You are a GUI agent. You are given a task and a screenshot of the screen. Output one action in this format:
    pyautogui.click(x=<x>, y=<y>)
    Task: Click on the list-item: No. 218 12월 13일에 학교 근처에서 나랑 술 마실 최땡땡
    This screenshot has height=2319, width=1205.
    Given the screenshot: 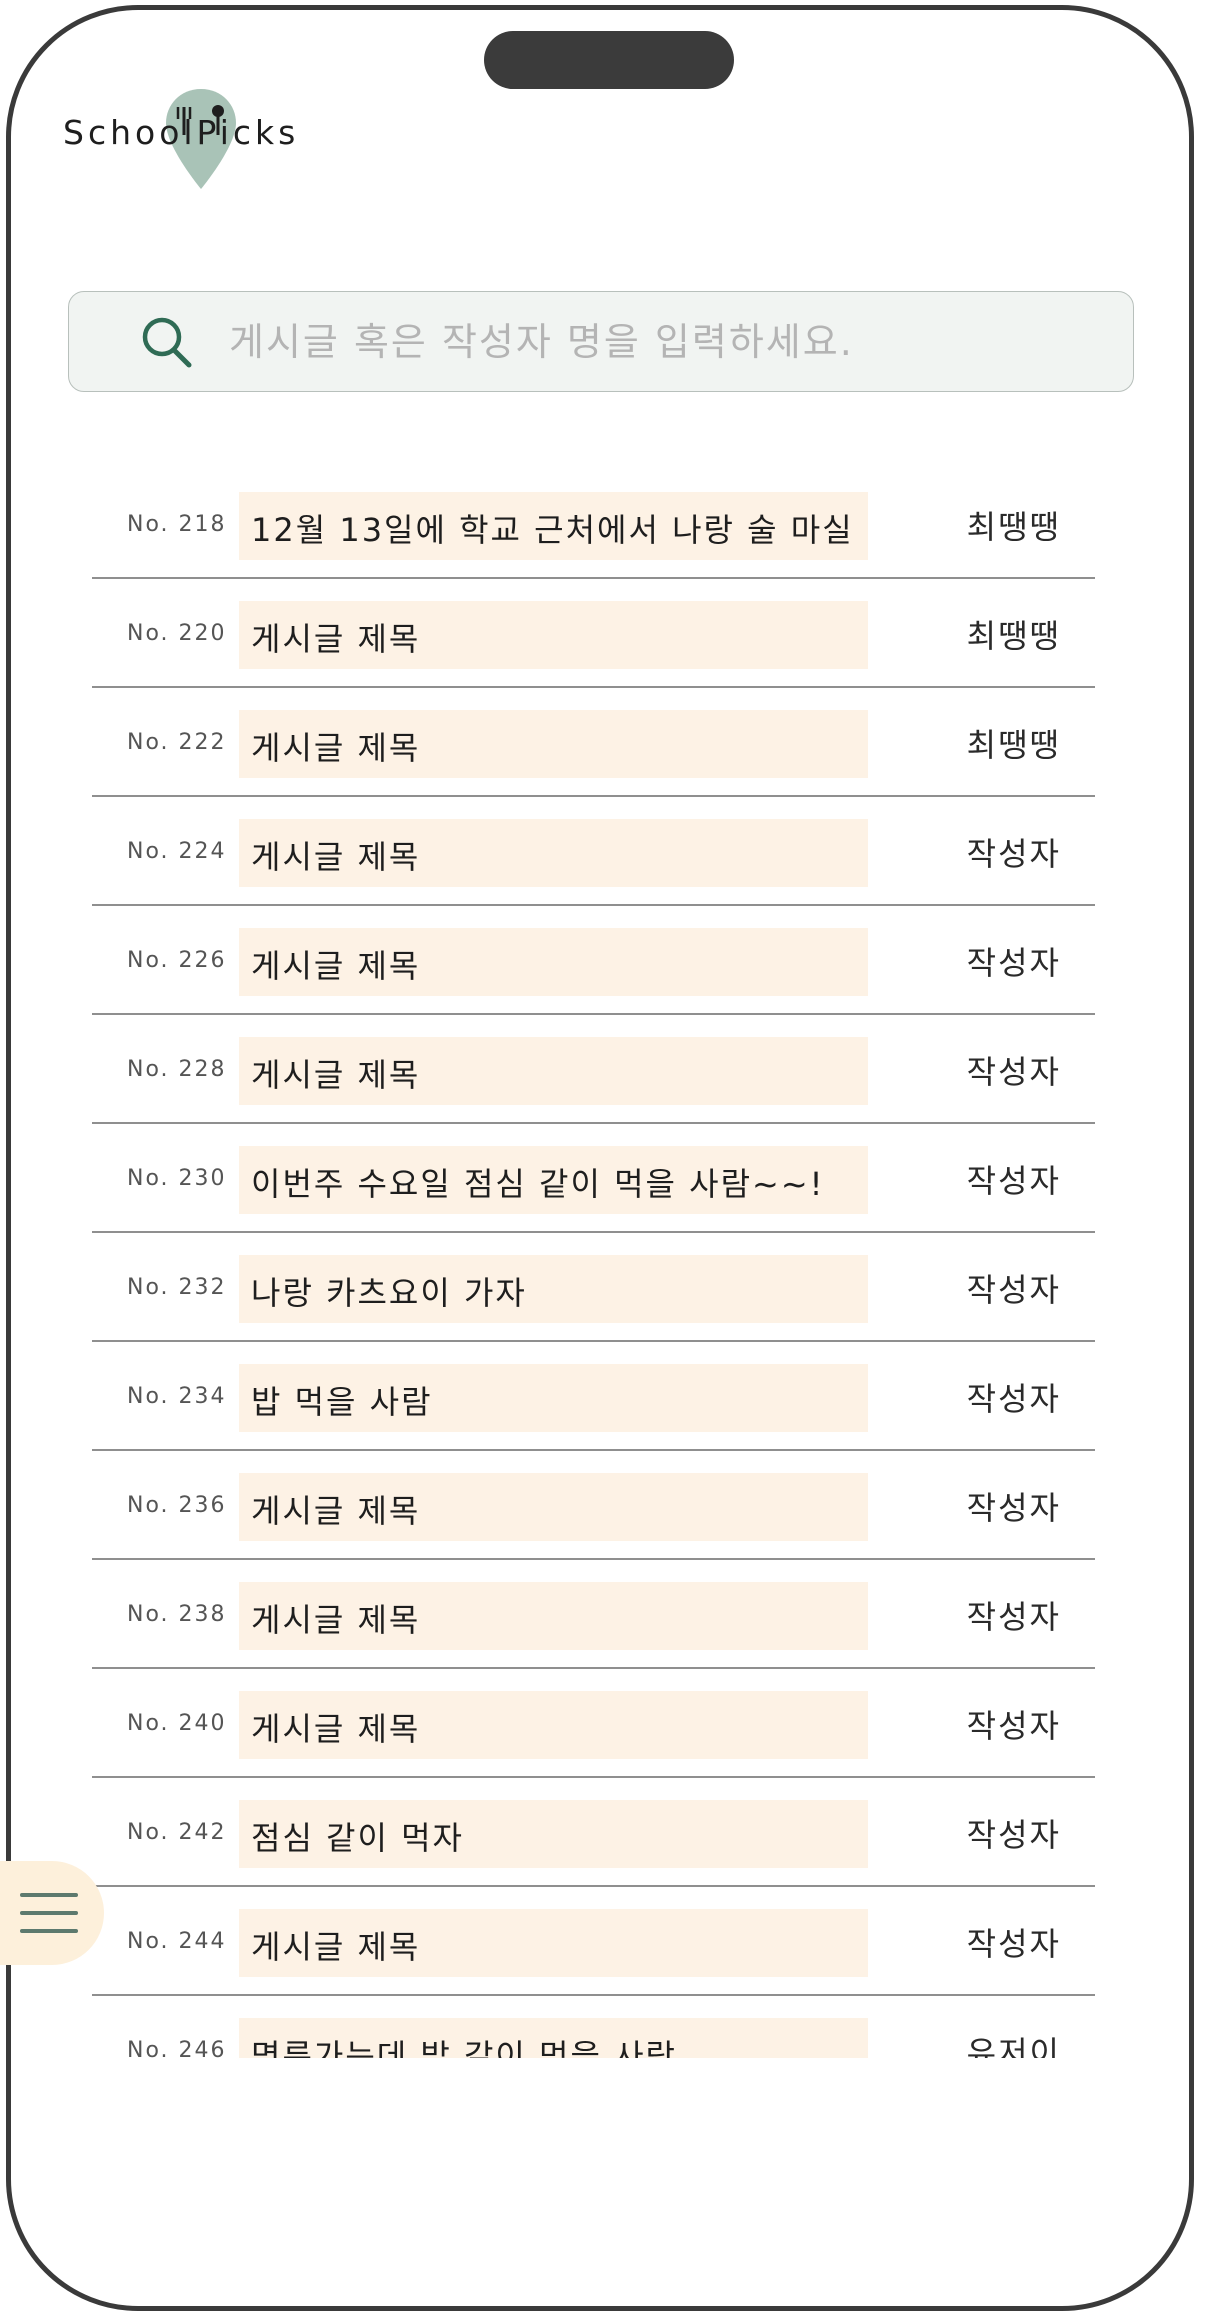 What is the action you would take?
    pyautogui.click(x=593, y=524)
    